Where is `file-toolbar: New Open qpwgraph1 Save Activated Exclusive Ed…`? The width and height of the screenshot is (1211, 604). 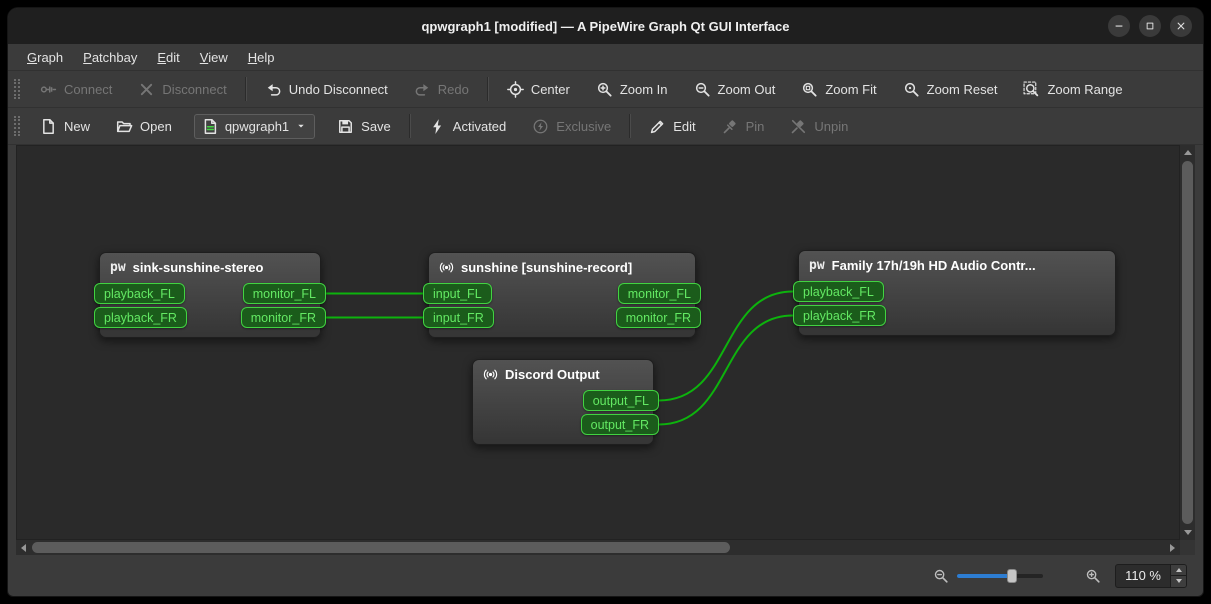
file-toolbar: New Open qpwgraph1 Save Activated Exclusive Ed… is located at coordinates (605, 126).